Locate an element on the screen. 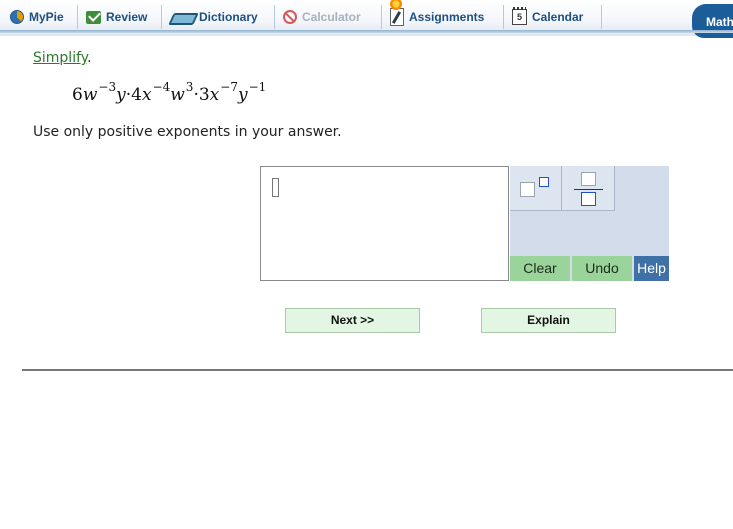 This screenshot has width=733, height=529. tab-dictionary-label: Dictionary is located at coordinates (228, 17).